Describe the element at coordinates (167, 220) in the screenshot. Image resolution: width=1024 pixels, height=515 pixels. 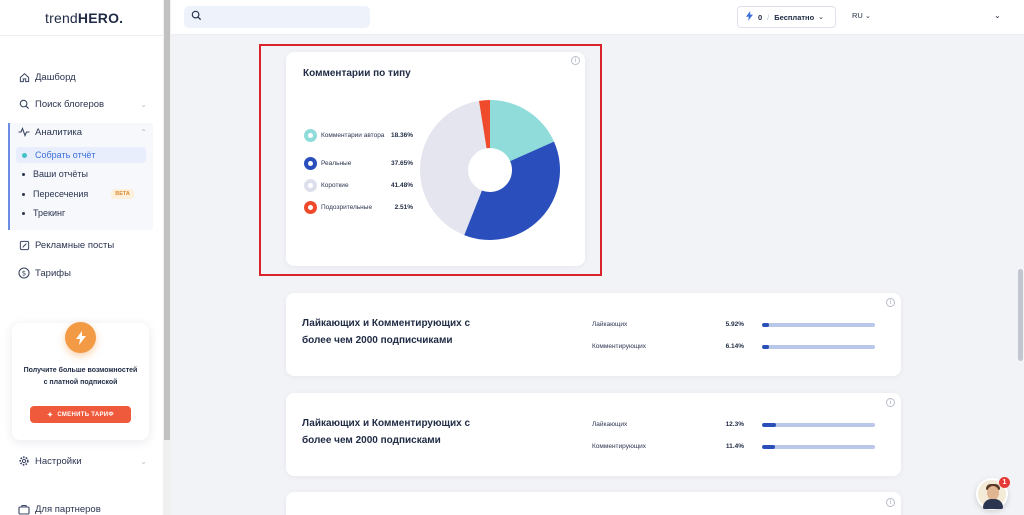
I see `sidebar-scroll-thumb` at that location.